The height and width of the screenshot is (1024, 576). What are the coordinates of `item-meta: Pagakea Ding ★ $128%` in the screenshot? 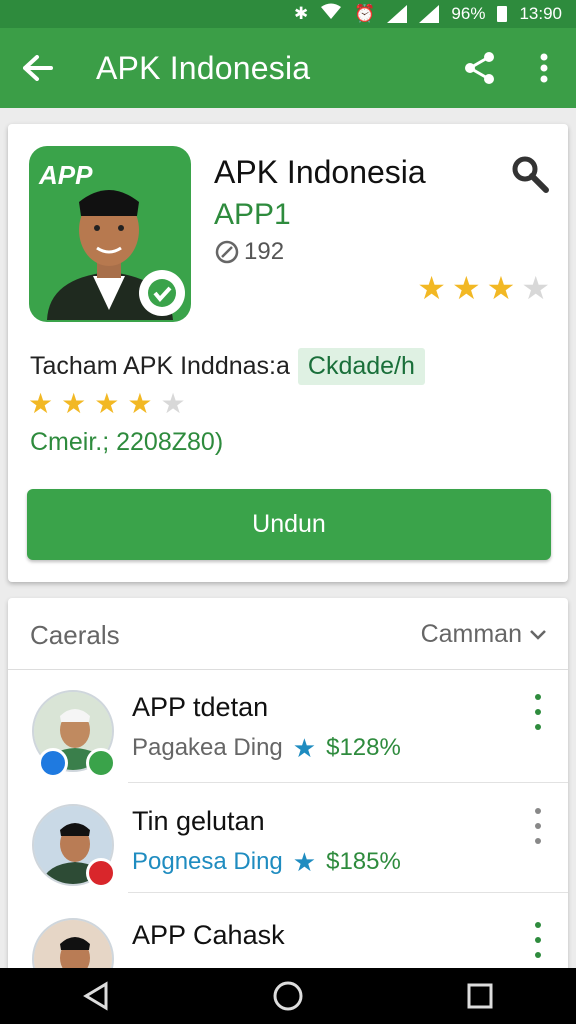 It's located at (266, 748).